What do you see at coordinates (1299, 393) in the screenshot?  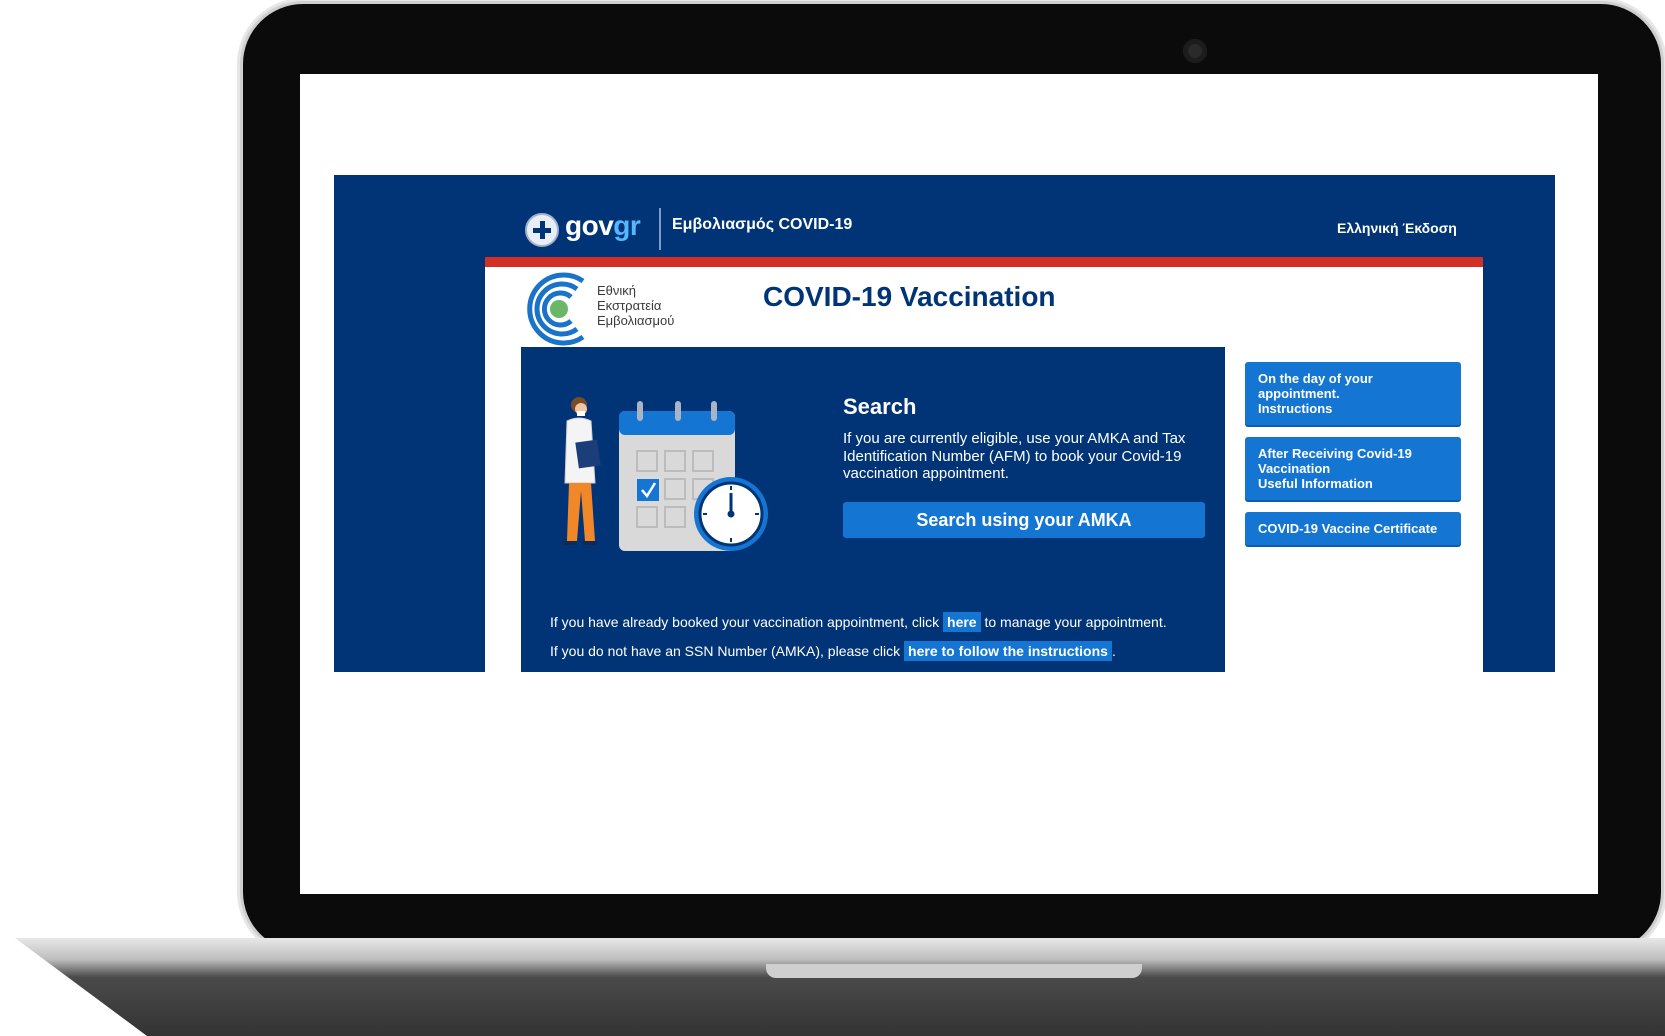 I see `side-button-line: appointment.` at bounding box center [1299, 393].